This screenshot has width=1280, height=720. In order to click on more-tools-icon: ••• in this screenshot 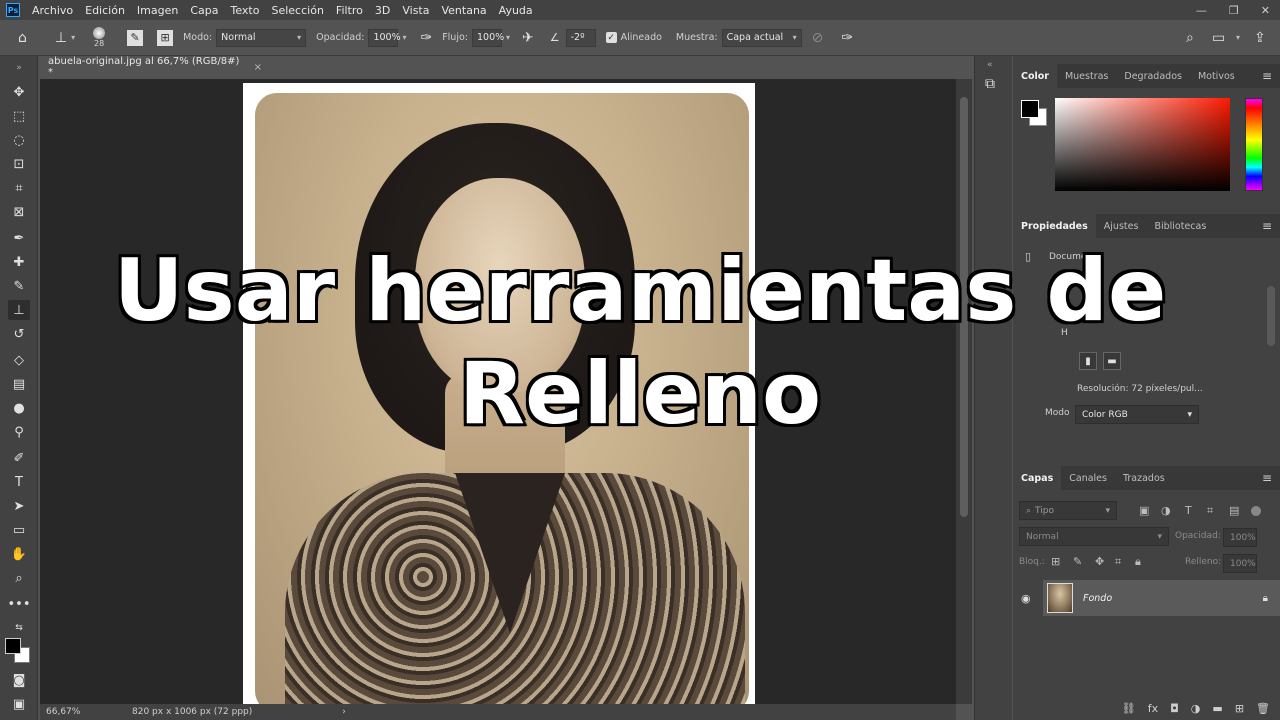, I will do `click(19, 604)`.